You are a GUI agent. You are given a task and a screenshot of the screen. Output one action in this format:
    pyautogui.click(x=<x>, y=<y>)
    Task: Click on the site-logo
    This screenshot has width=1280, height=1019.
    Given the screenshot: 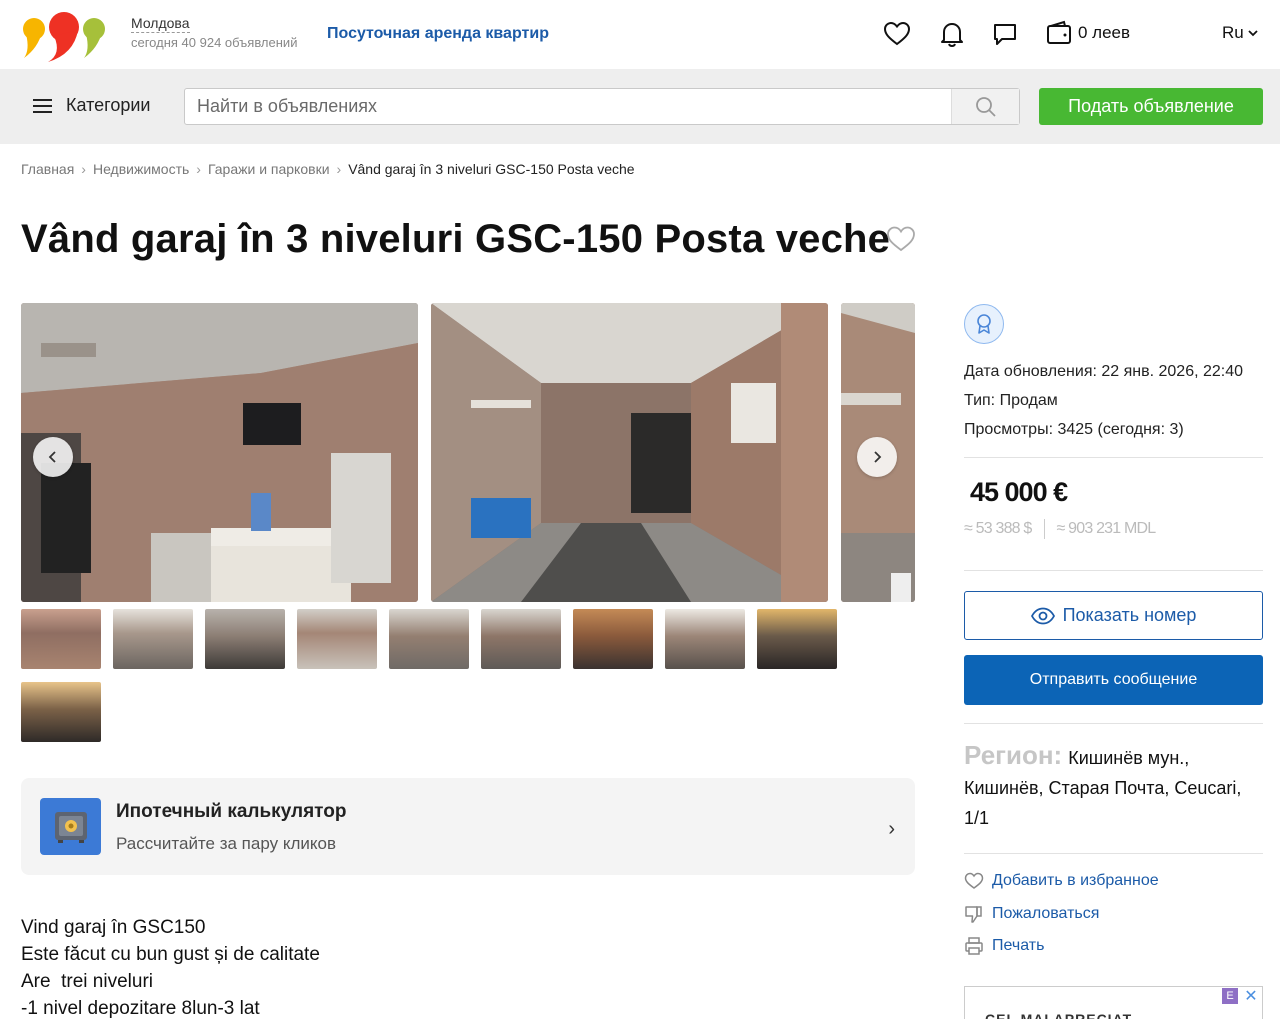 What is the action you would take?
    pyautogui.click(x=65, y=35)
    